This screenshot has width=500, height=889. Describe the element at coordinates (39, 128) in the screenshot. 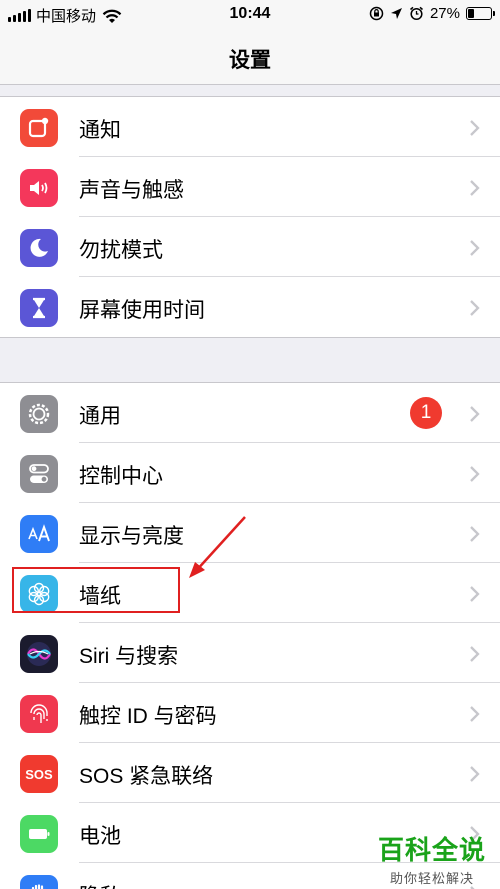

I see `notifications-icon` at that location.